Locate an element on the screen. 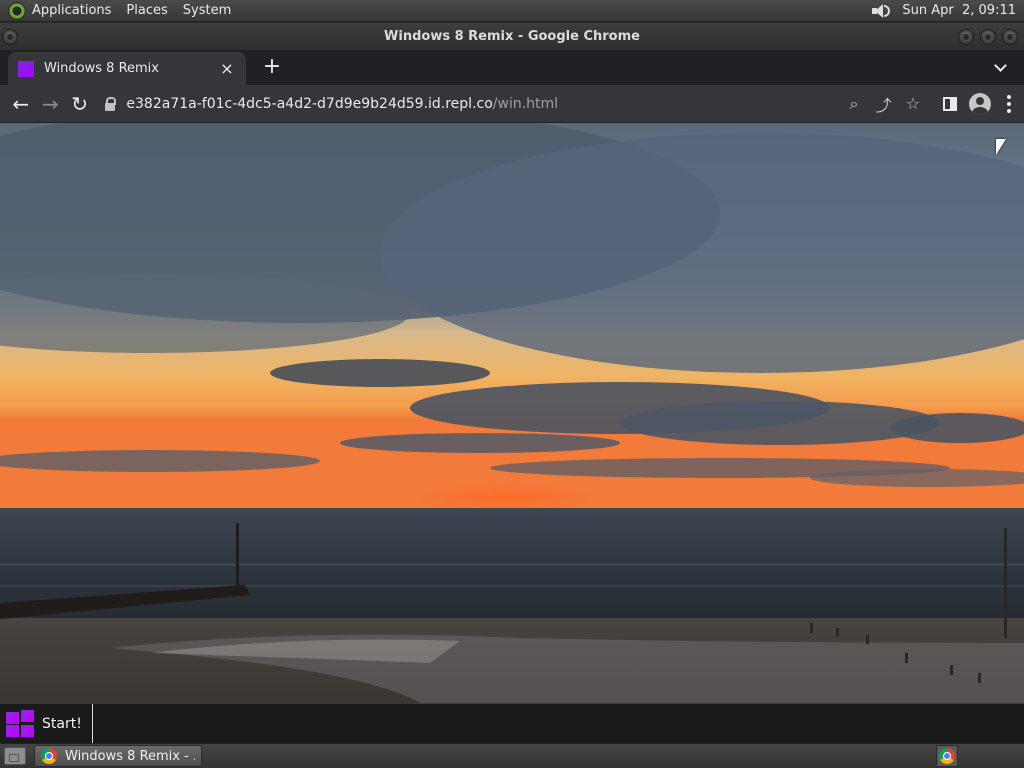 Image resolution: width=1024 pixels, height=768 pixels. chrome-menu-button is located at coordinates (1009, 104).